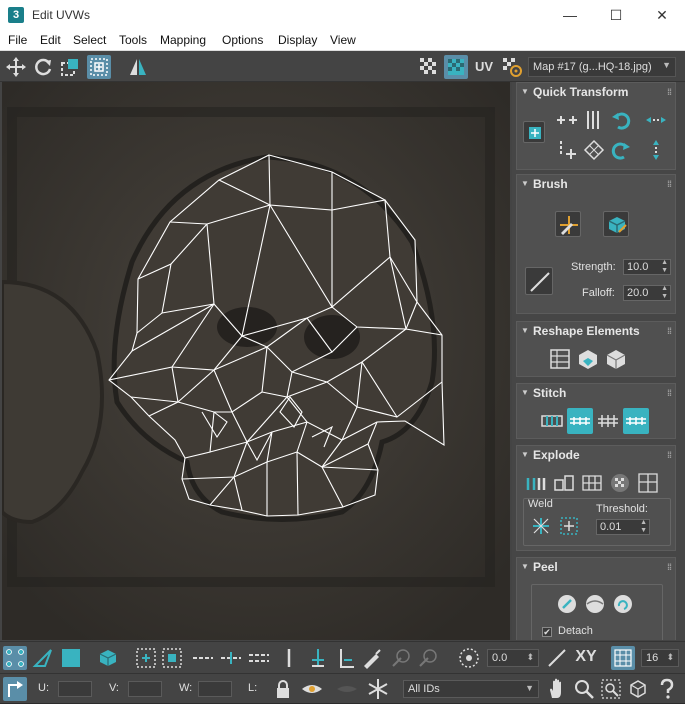 The image size is (685, 704). What do you see at coordinates (620, 483) in the screenshot?
I see `flatten-by-smoothing-icon` at bounding box center [620, 483].